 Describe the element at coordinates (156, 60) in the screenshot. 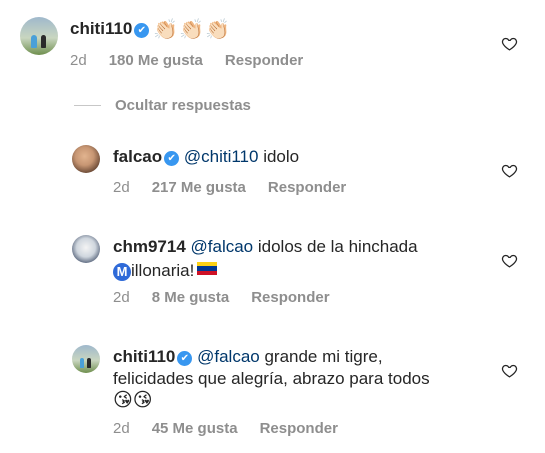

I see `like-count: 180 Me gusta` at that location.